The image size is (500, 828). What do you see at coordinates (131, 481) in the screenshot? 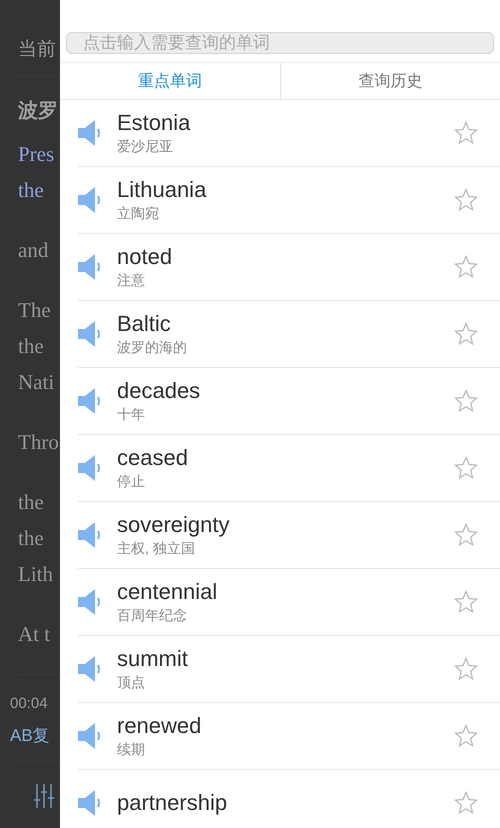
I see `meaning-text: 停止` at bounding box center [131, 481].